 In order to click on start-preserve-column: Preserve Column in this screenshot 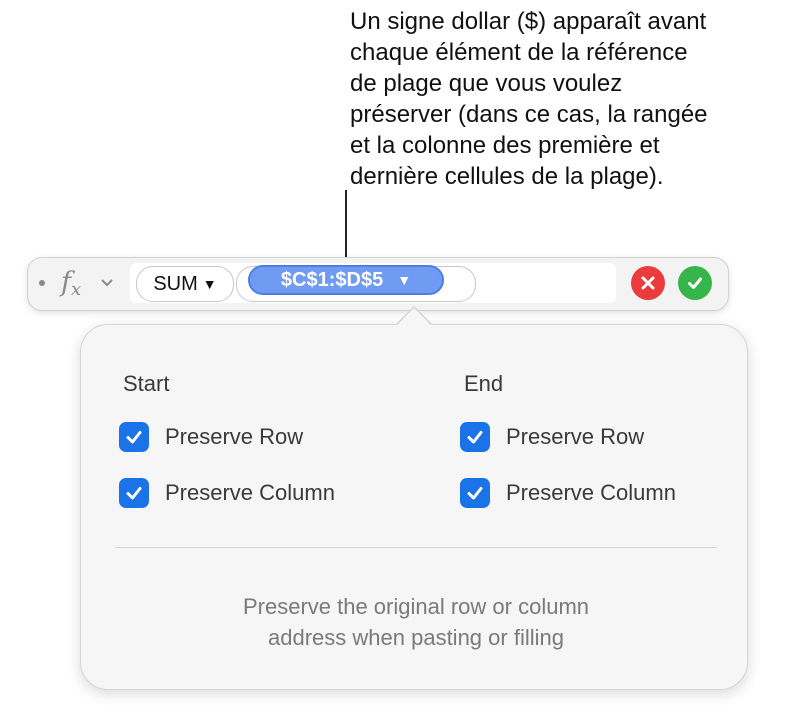, I will do `click(227, 493)`.